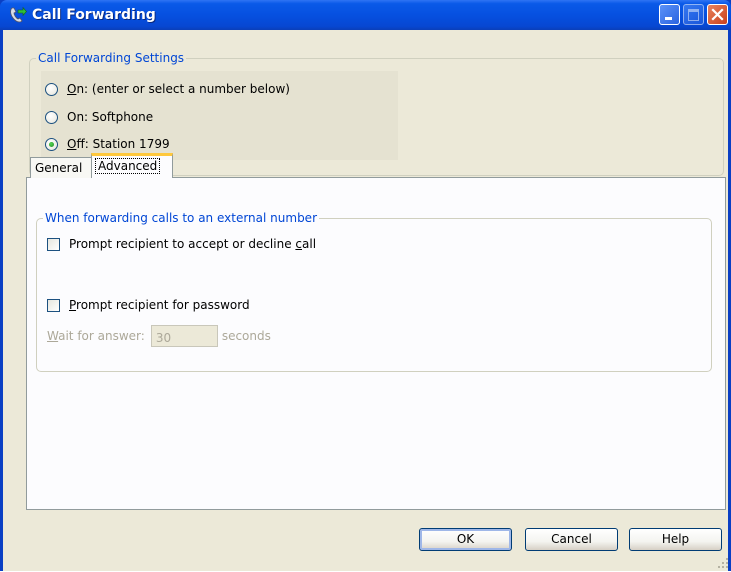 The image size is (731, 572). I want to click on tab-advanced-label: Advanced, so click(128, 166).